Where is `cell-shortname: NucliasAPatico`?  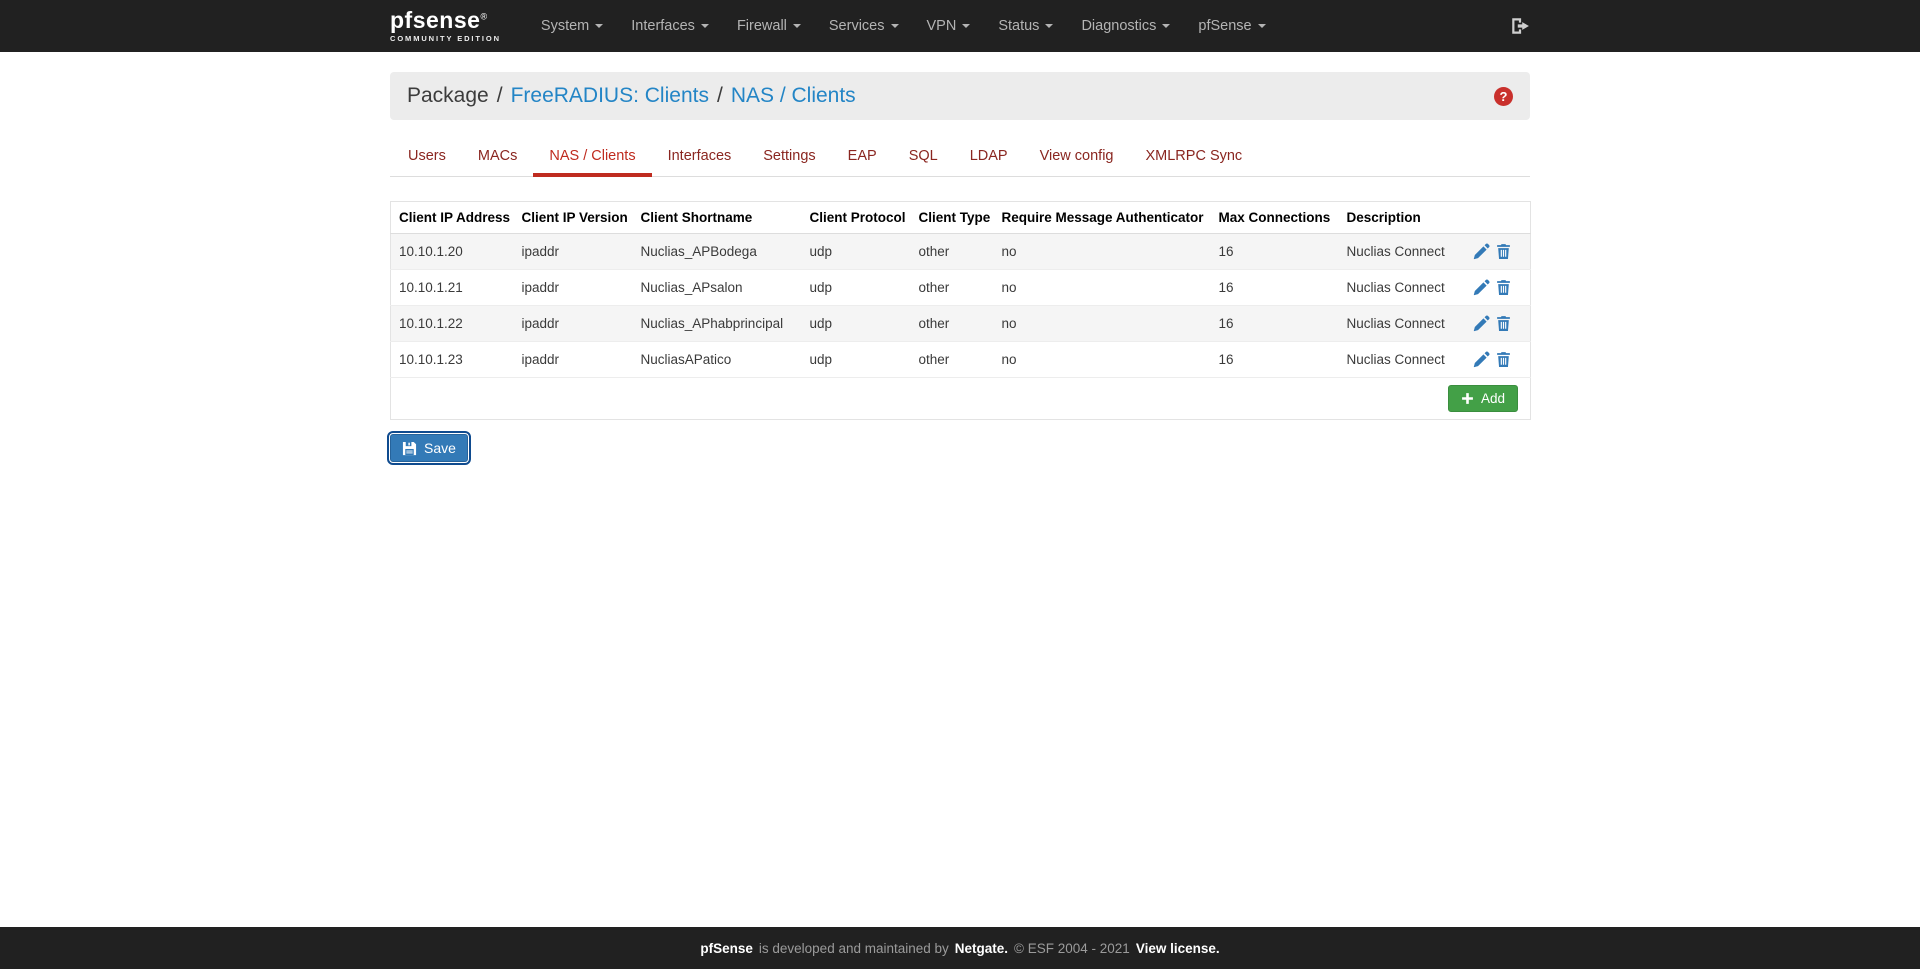
cell-shortname: NucliasAPatico is located at coordinates (717, 359).